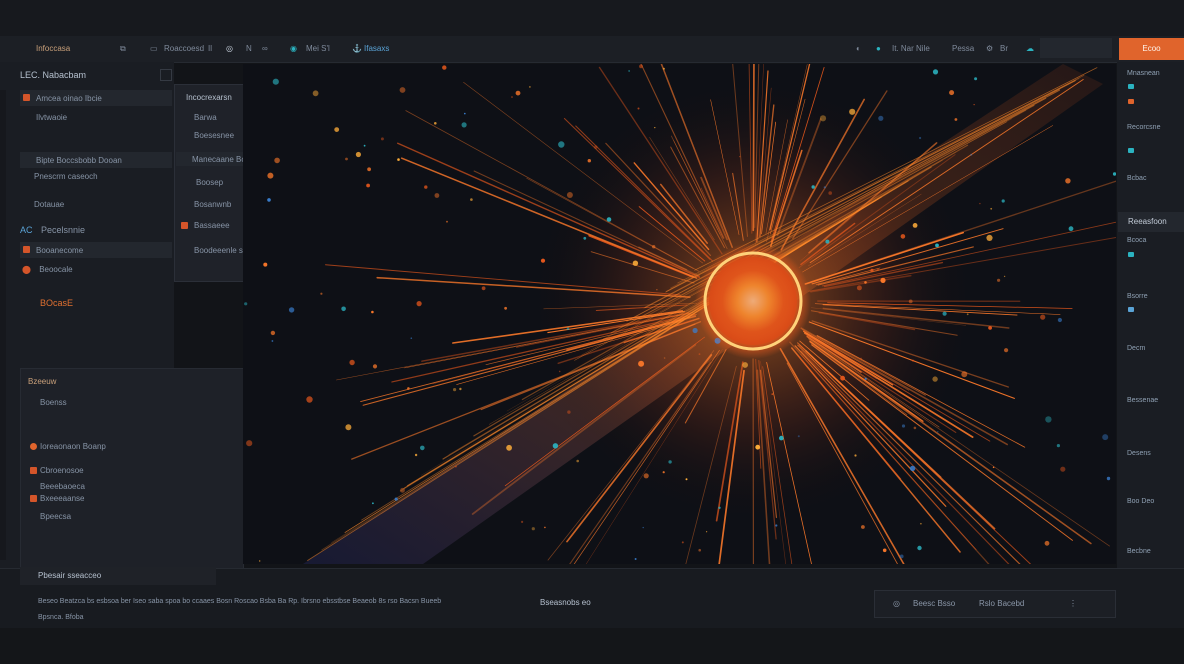 The width and height of the screenshot is (1184, 664). I want to click on bottom-button-a: Beesc Bsso, so click(934, 603).